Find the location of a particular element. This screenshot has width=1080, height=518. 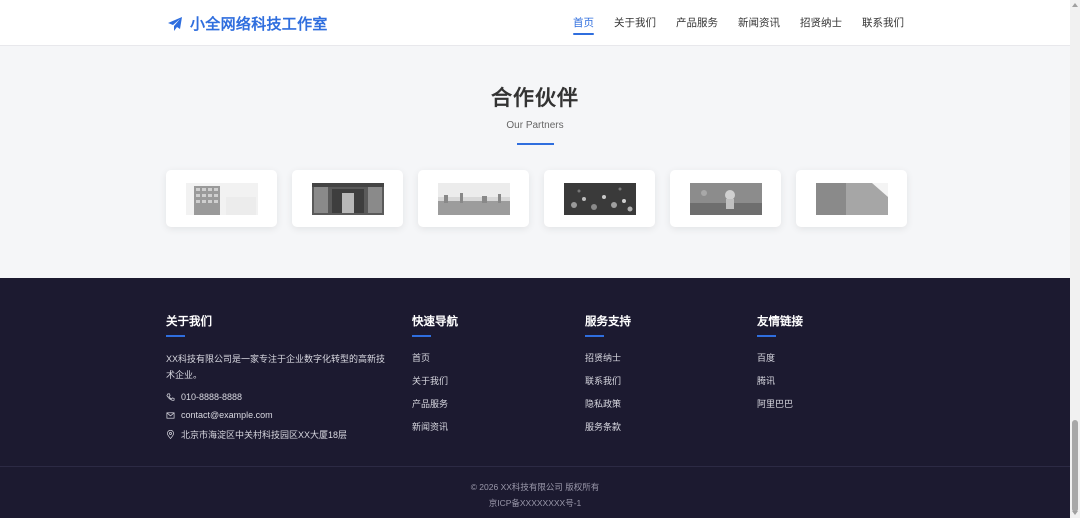

about-description: XX科技有限公司是一家专注于企业数字化转型的高新技术企业。 is located at coordinates (276, 367).